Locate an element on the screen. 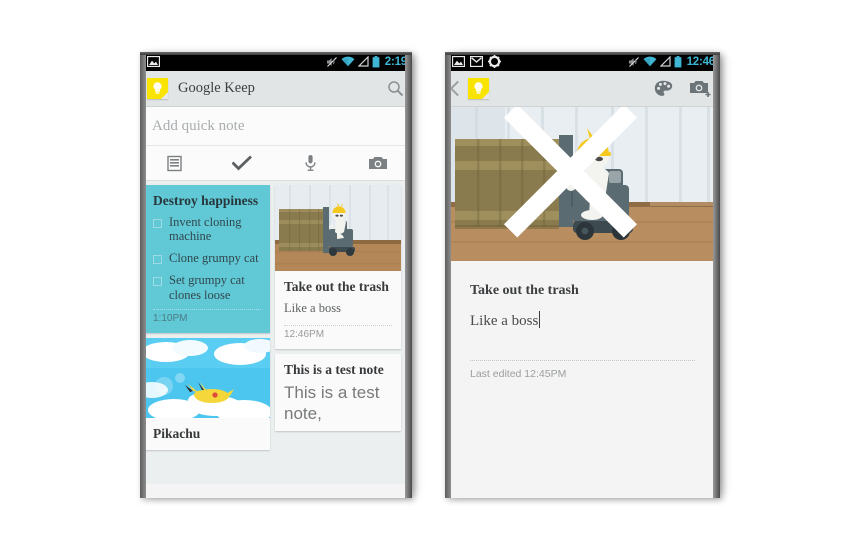 The height and width of the screenshot is (554, 860). phone1-bezel-top is located at coordinates (276, 53).